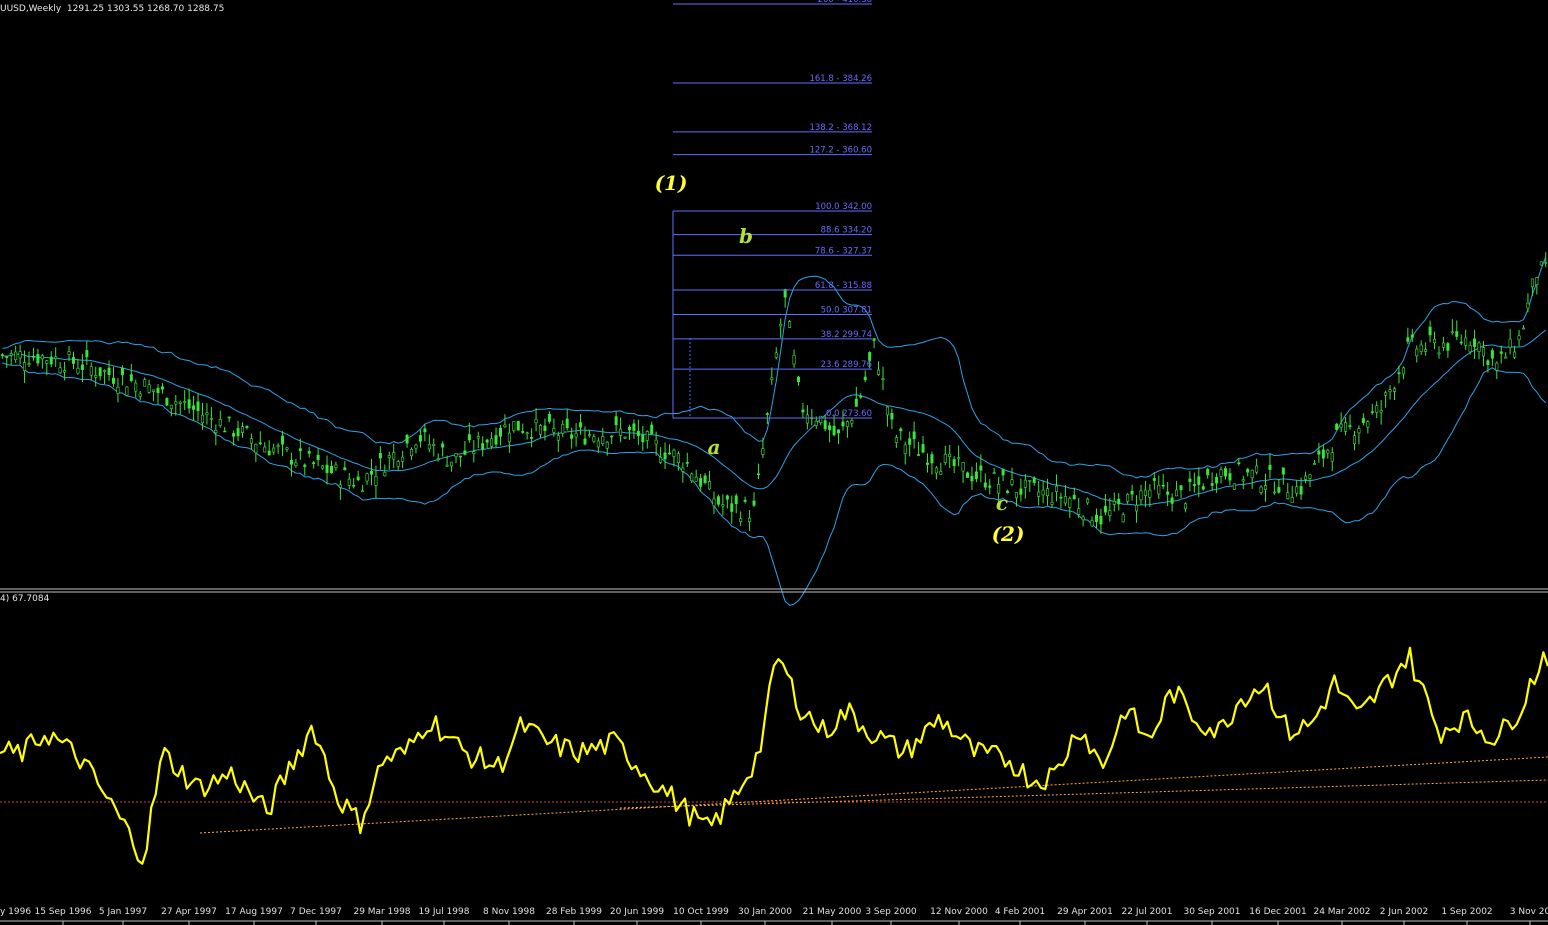 The width and height of the screenshot is (1548, 925). I want to click on time-axis-label: 29 Apr 2001, so click(1085, 912).